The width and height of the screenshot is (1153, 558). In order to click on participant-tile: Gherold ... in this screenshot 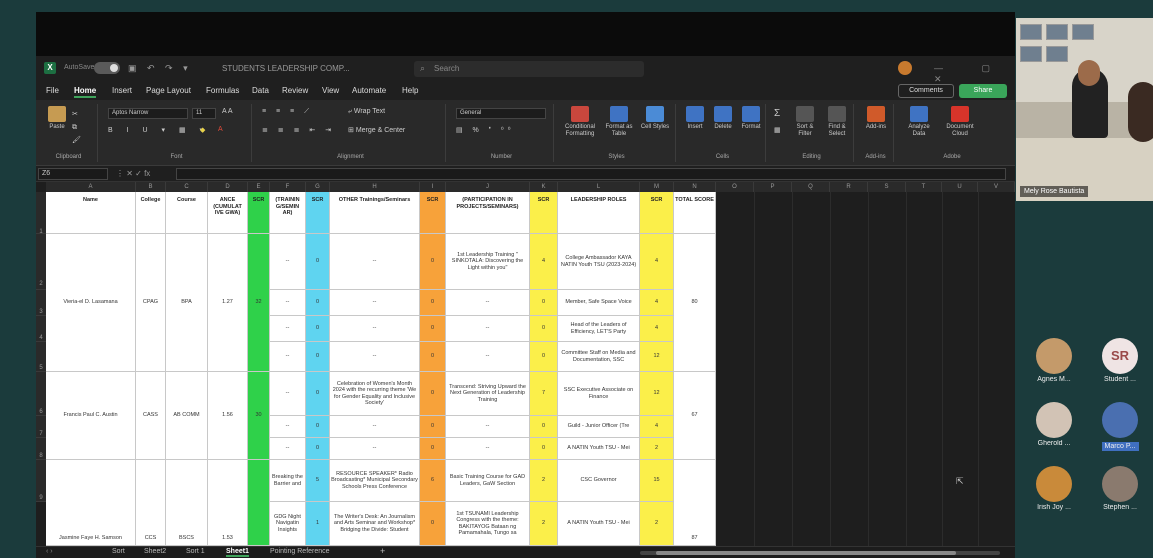, I will do `click(1054, 424)`.